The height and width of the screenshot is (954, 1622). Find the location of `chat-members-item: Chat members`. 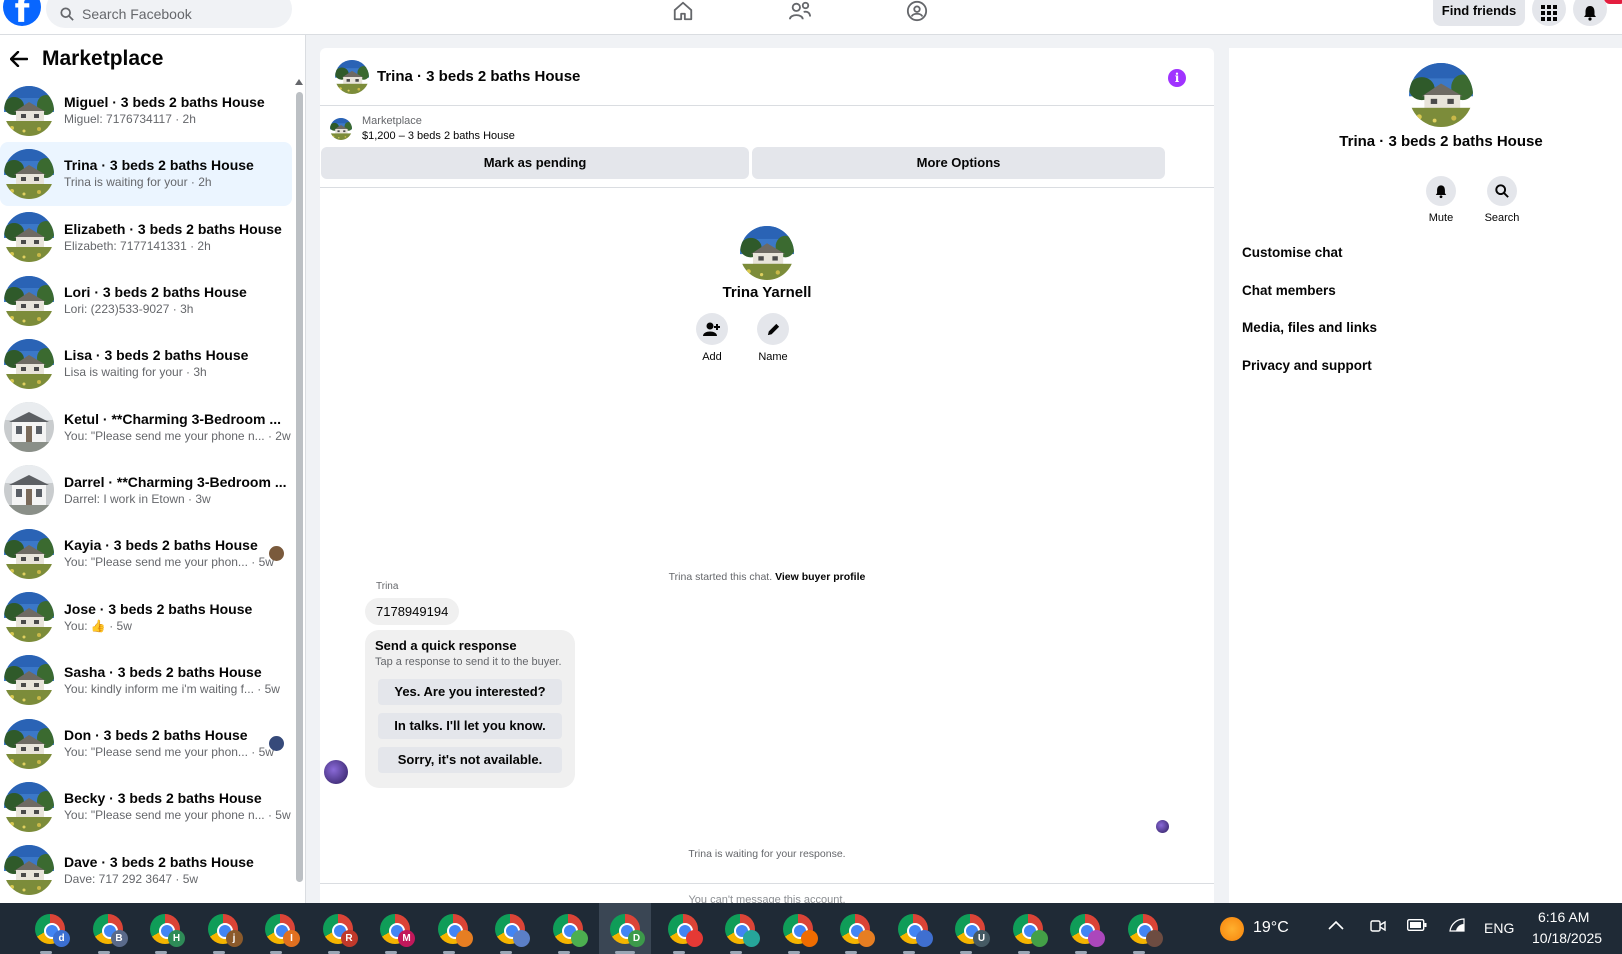

chat-members-item: Chat members is located at coordinates (1289, 290).